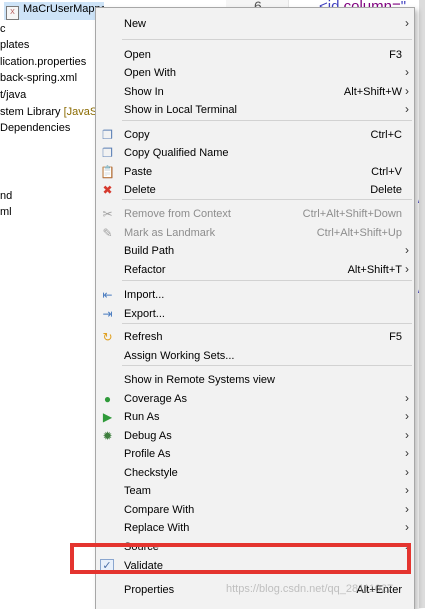  Describe the element at coordinates (137, 491) in the screenshot. I see `menu-item-label: Team` at that location.